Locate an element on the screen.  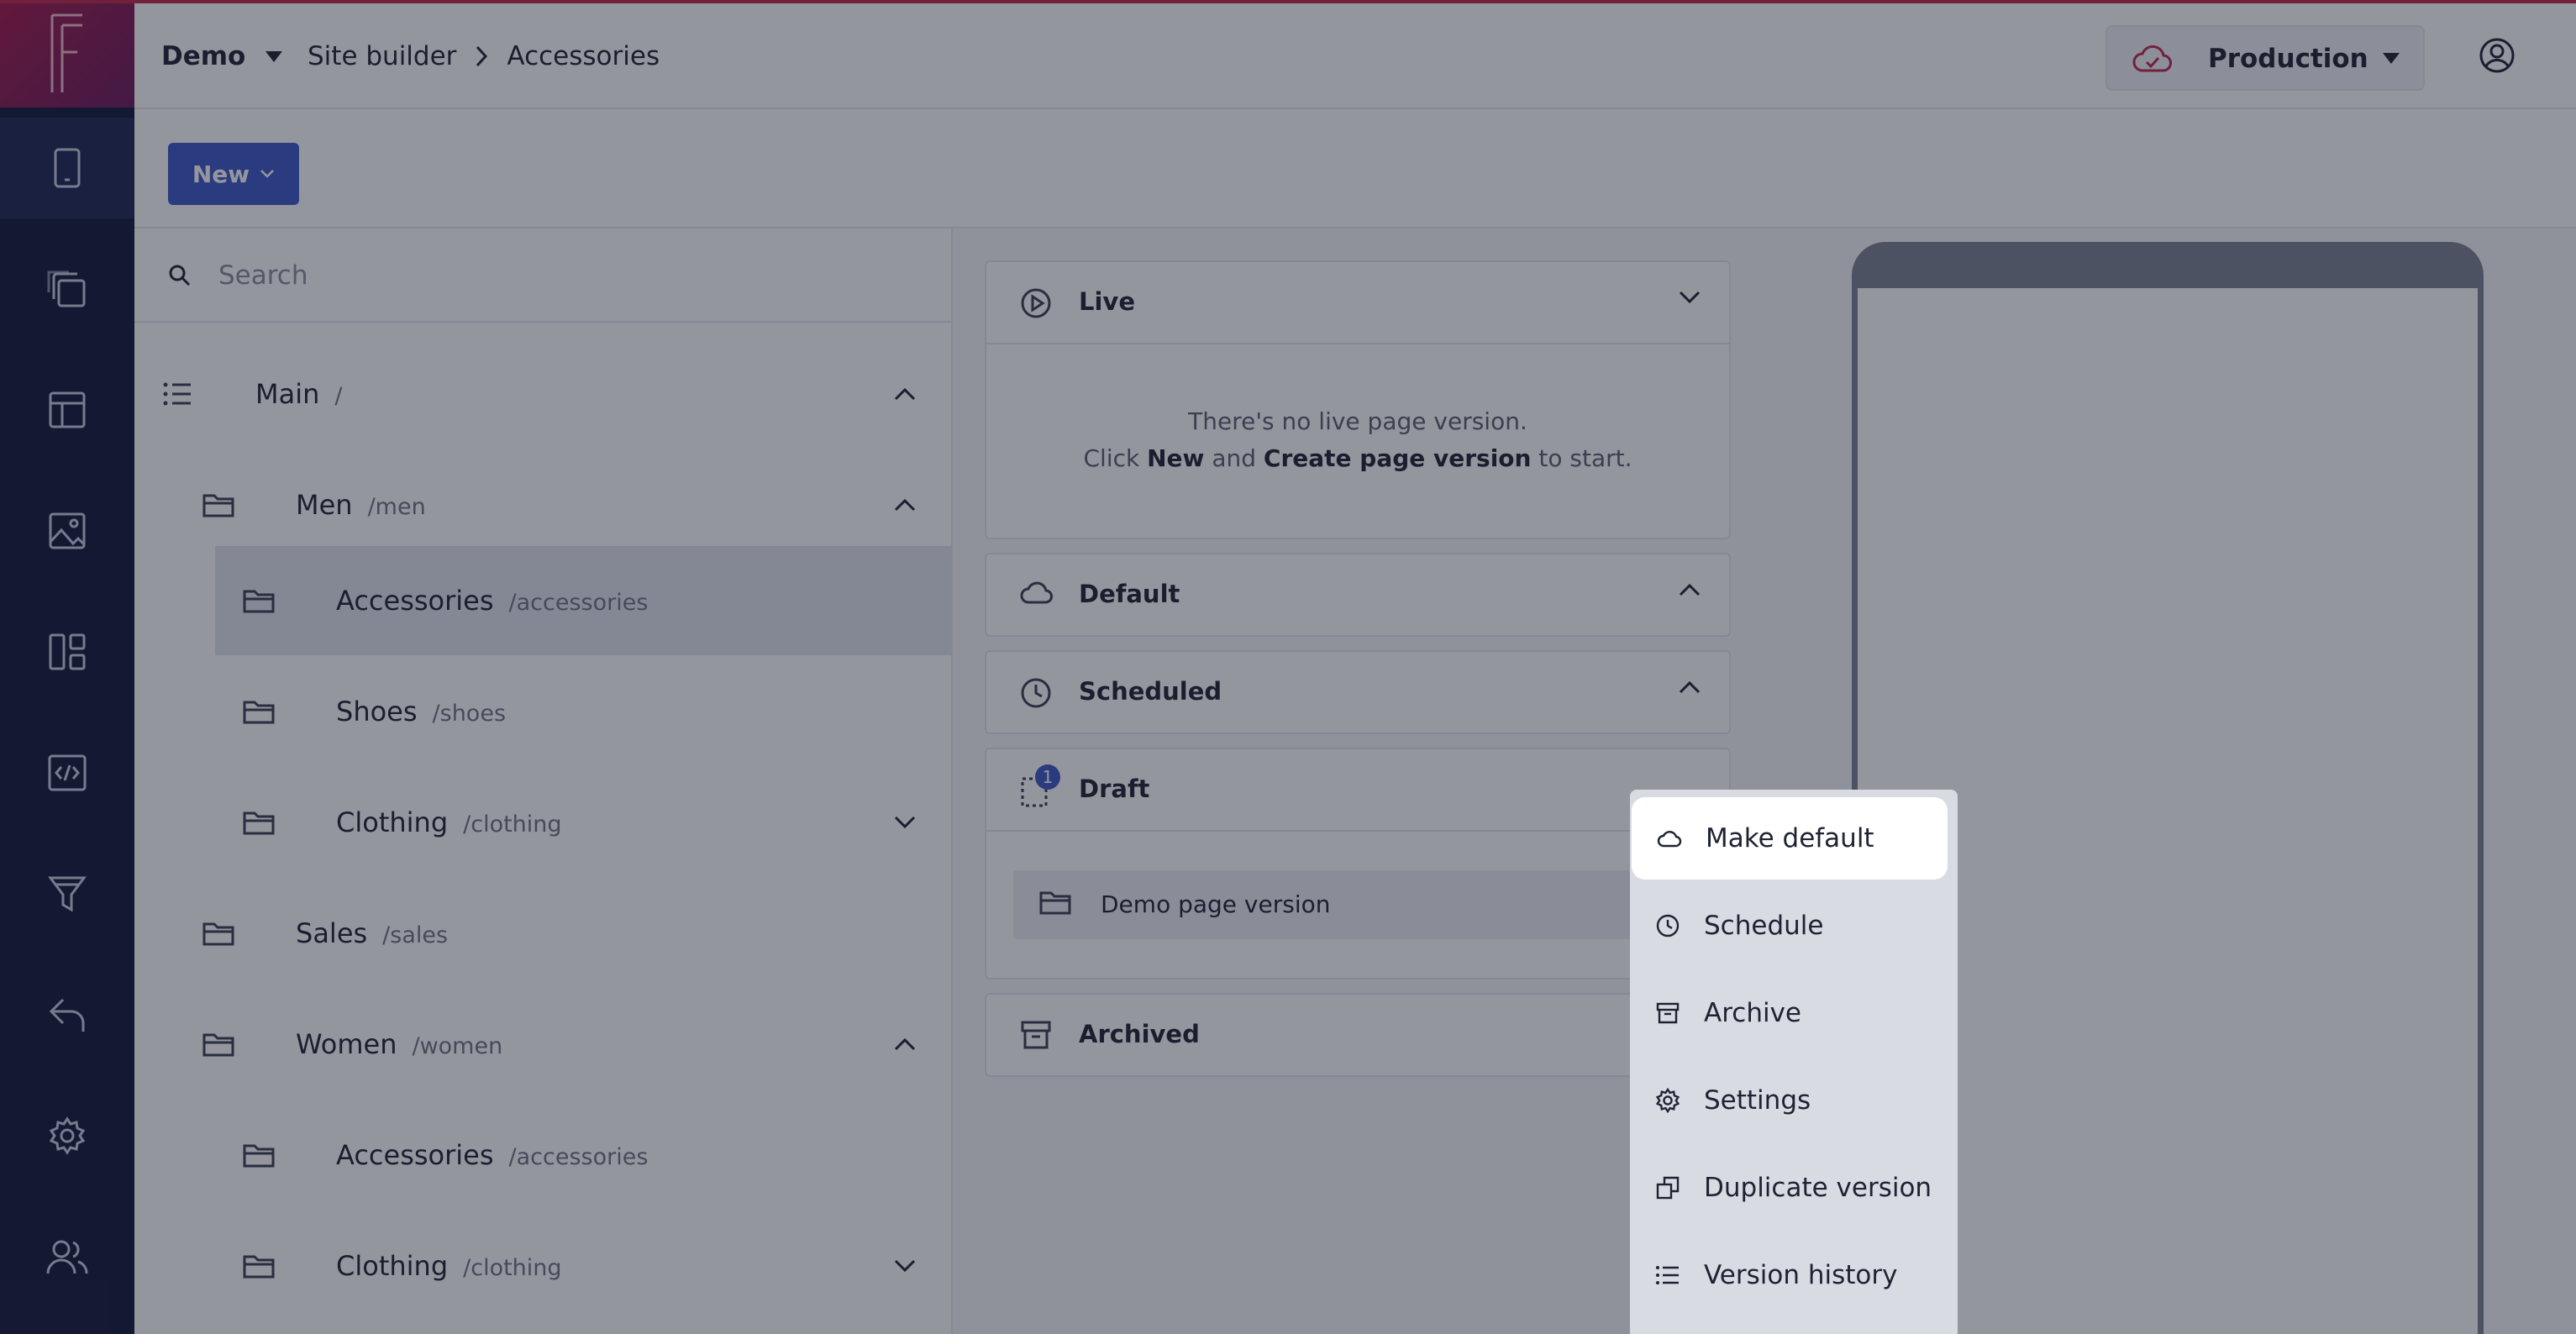
menu-item-label: Version history is located at coordinates (1801, 1275).